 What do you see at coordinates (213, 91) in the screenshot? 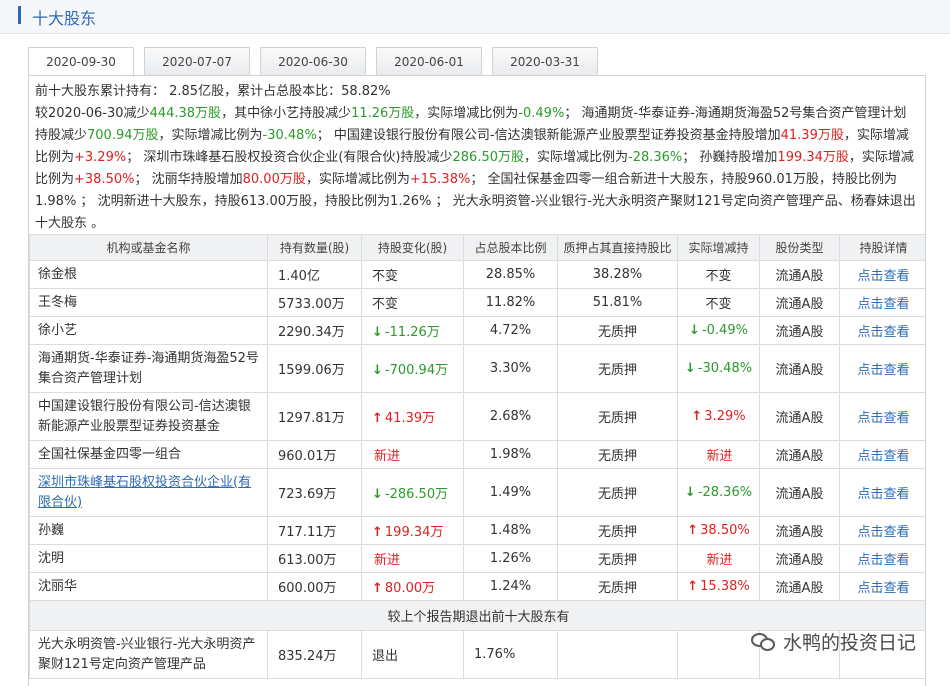
I see `summary-total: 前十大股东累计持有： 2.85亿股，累计占总股本比：58.82%` at bounding box center [213, 91].